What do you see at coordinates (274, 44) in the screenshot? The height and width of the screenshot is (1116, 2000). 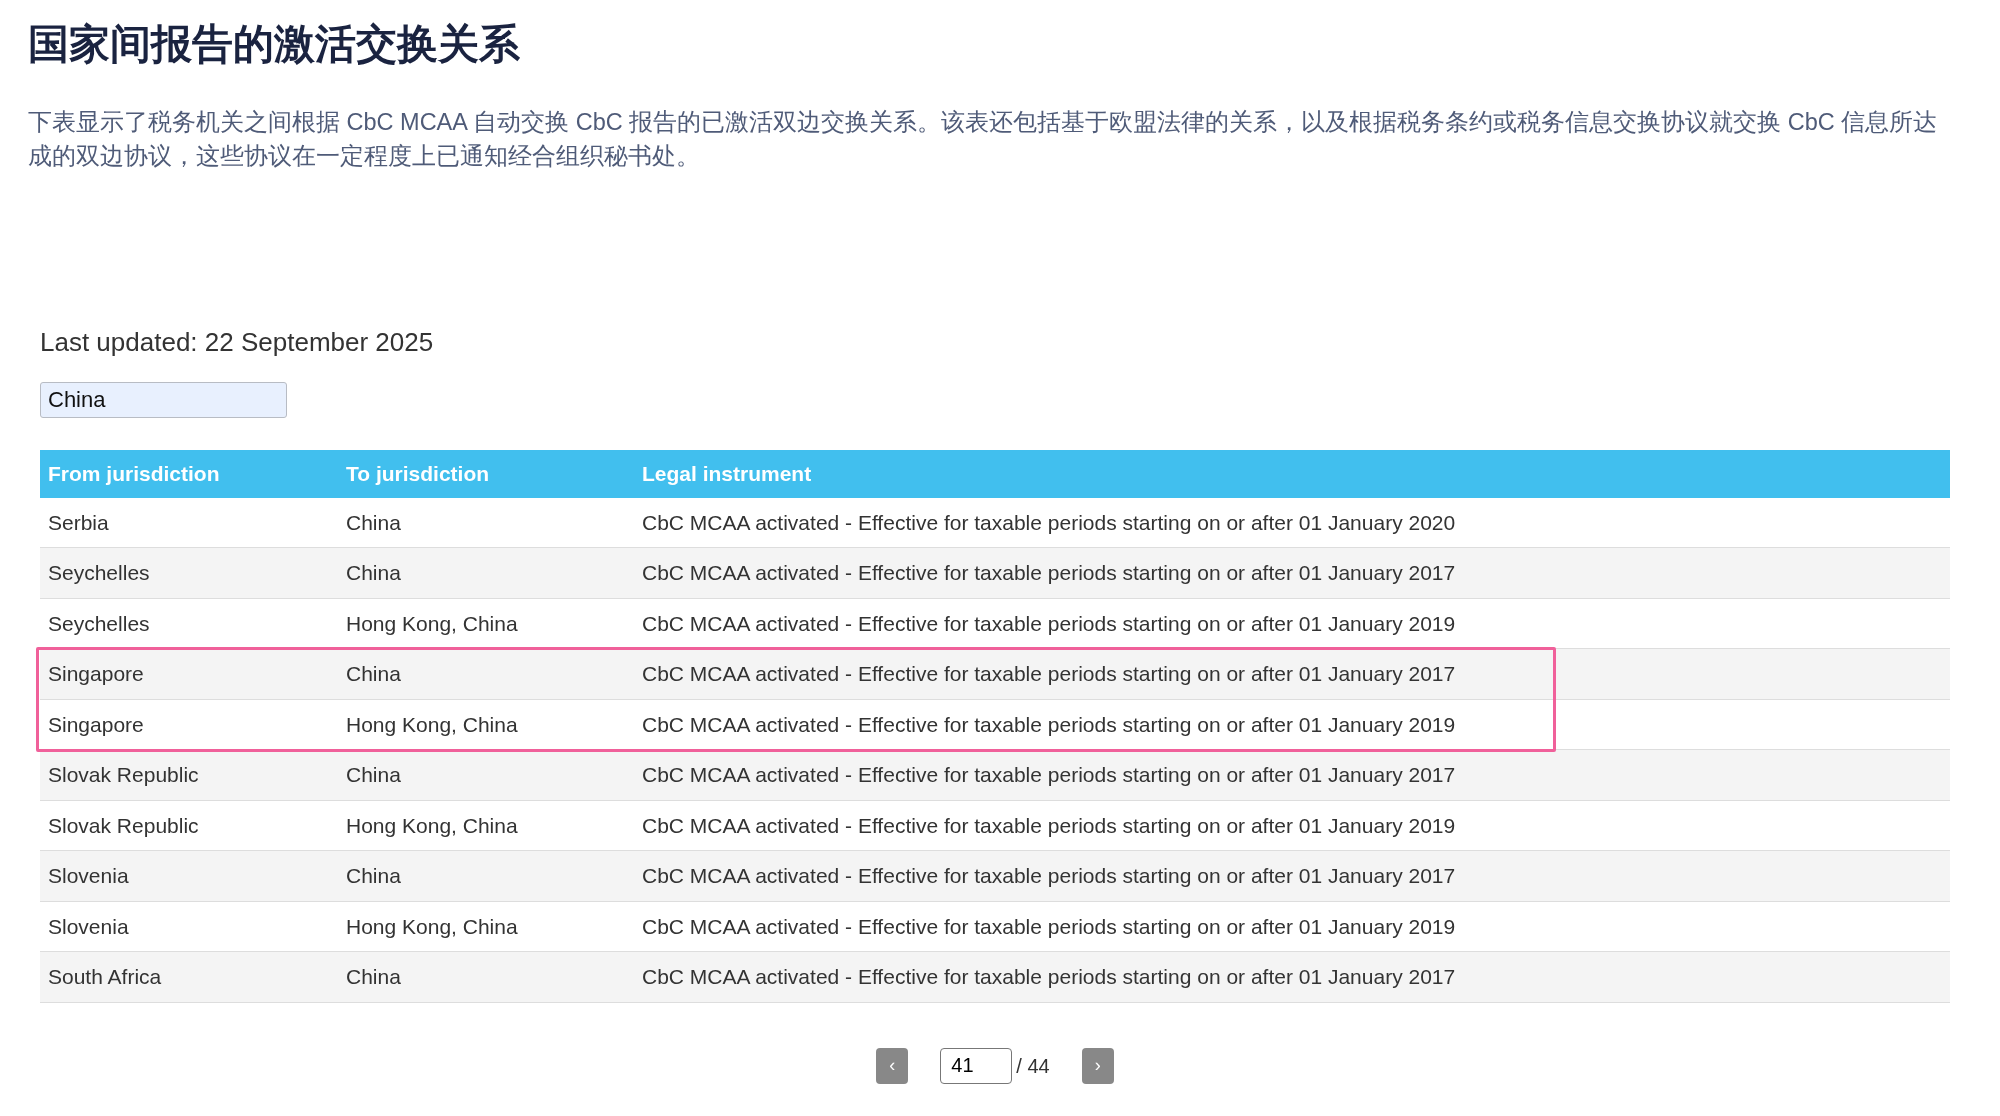 I see `page-title: 国家间报告的激活交换关系` at bounding box center [274, 44].